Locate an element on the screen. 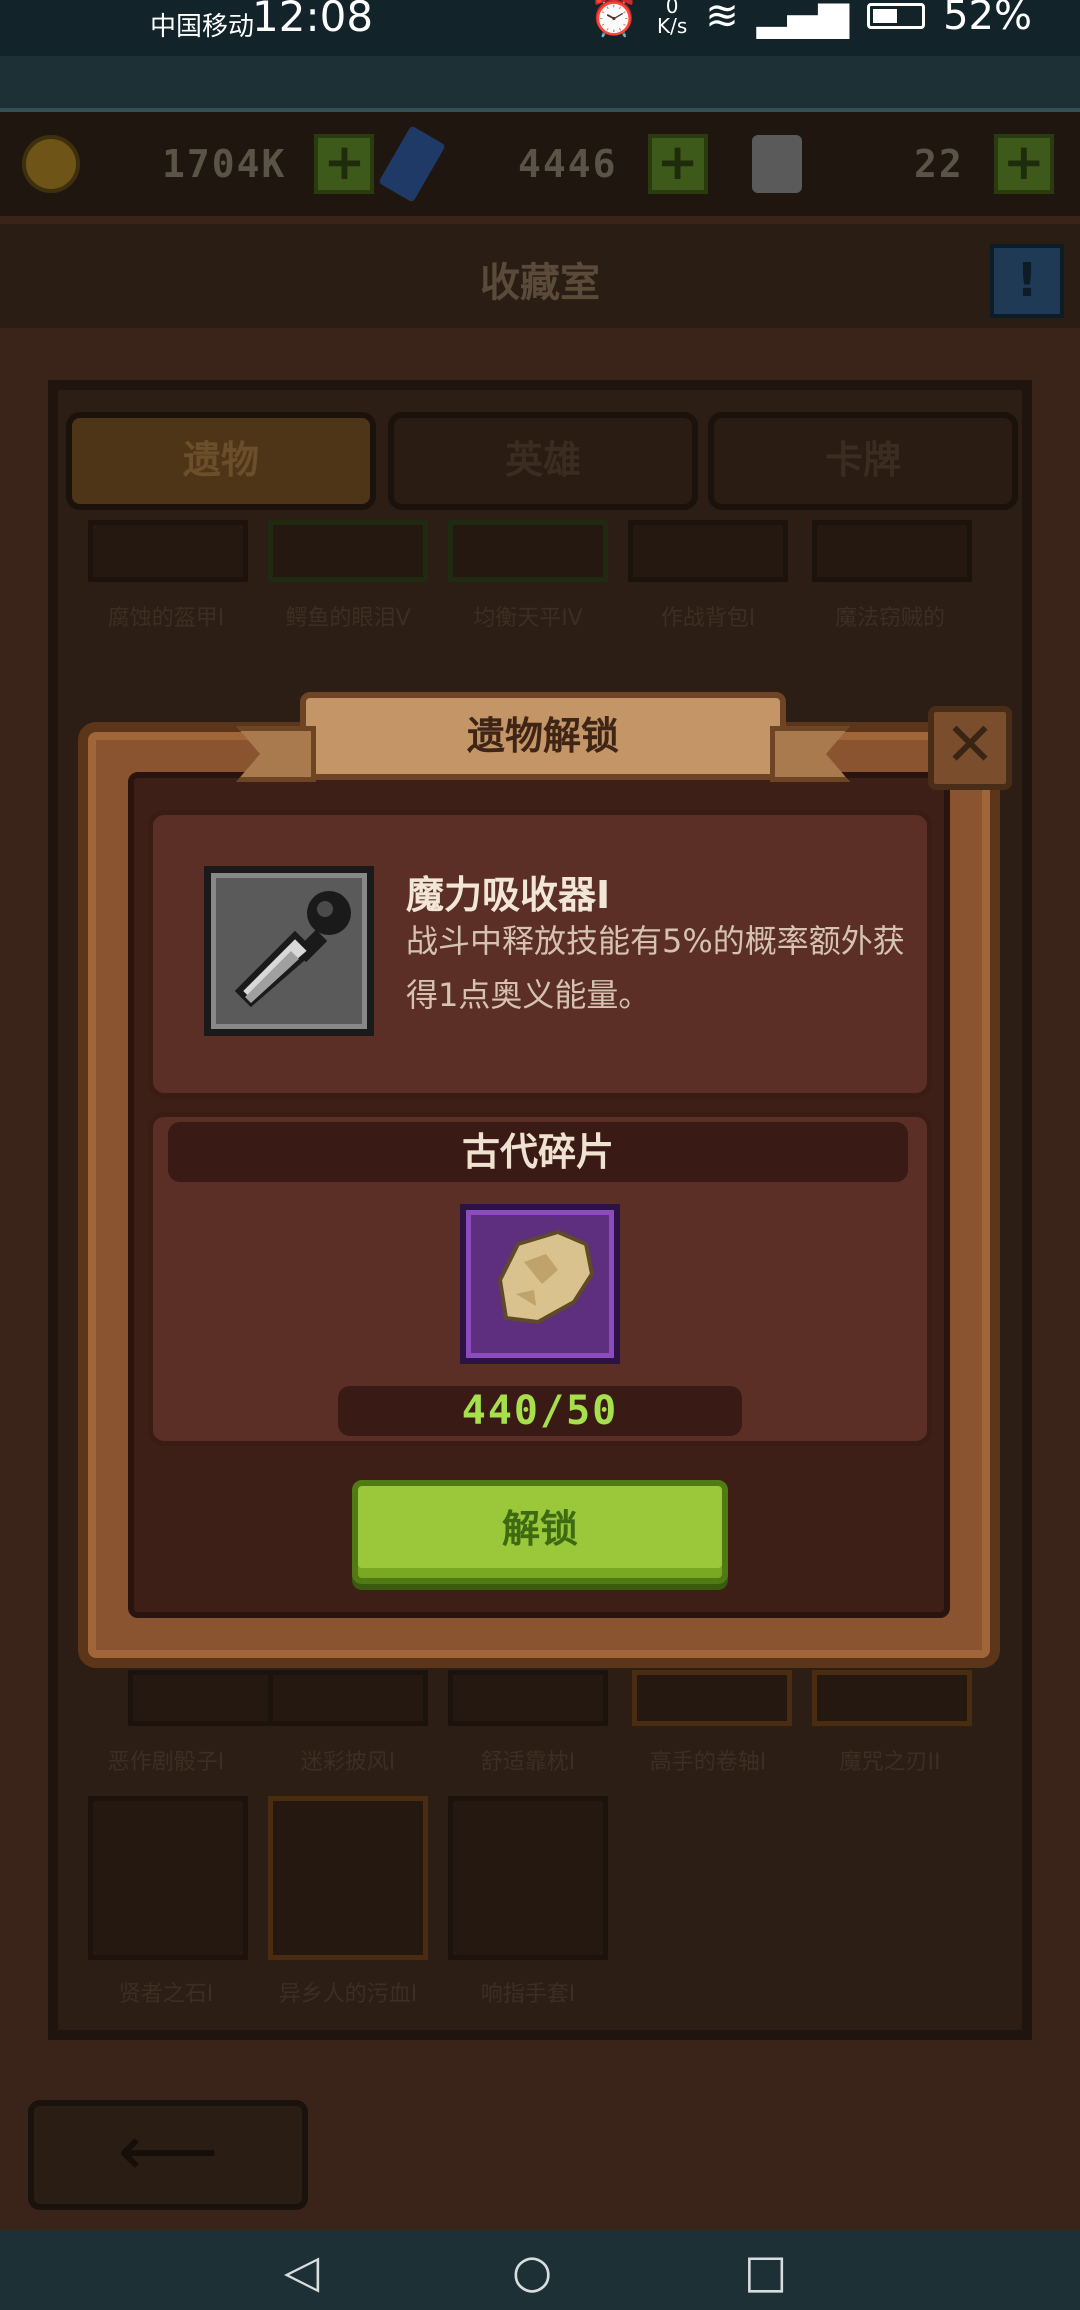 This screenshot has width=1080, height=2310. tab-heroes: 英雄 is located at coordinates (543, 461).